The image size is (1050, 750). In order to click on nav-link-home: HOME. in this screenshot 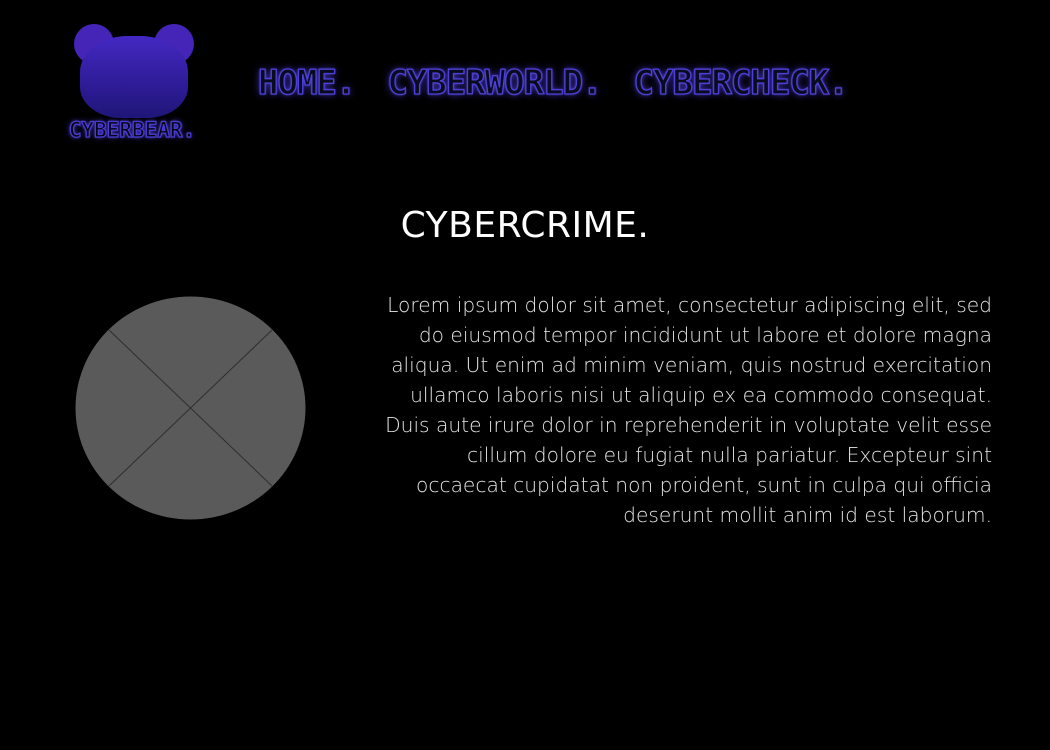, I will do `click(307, 82)`.